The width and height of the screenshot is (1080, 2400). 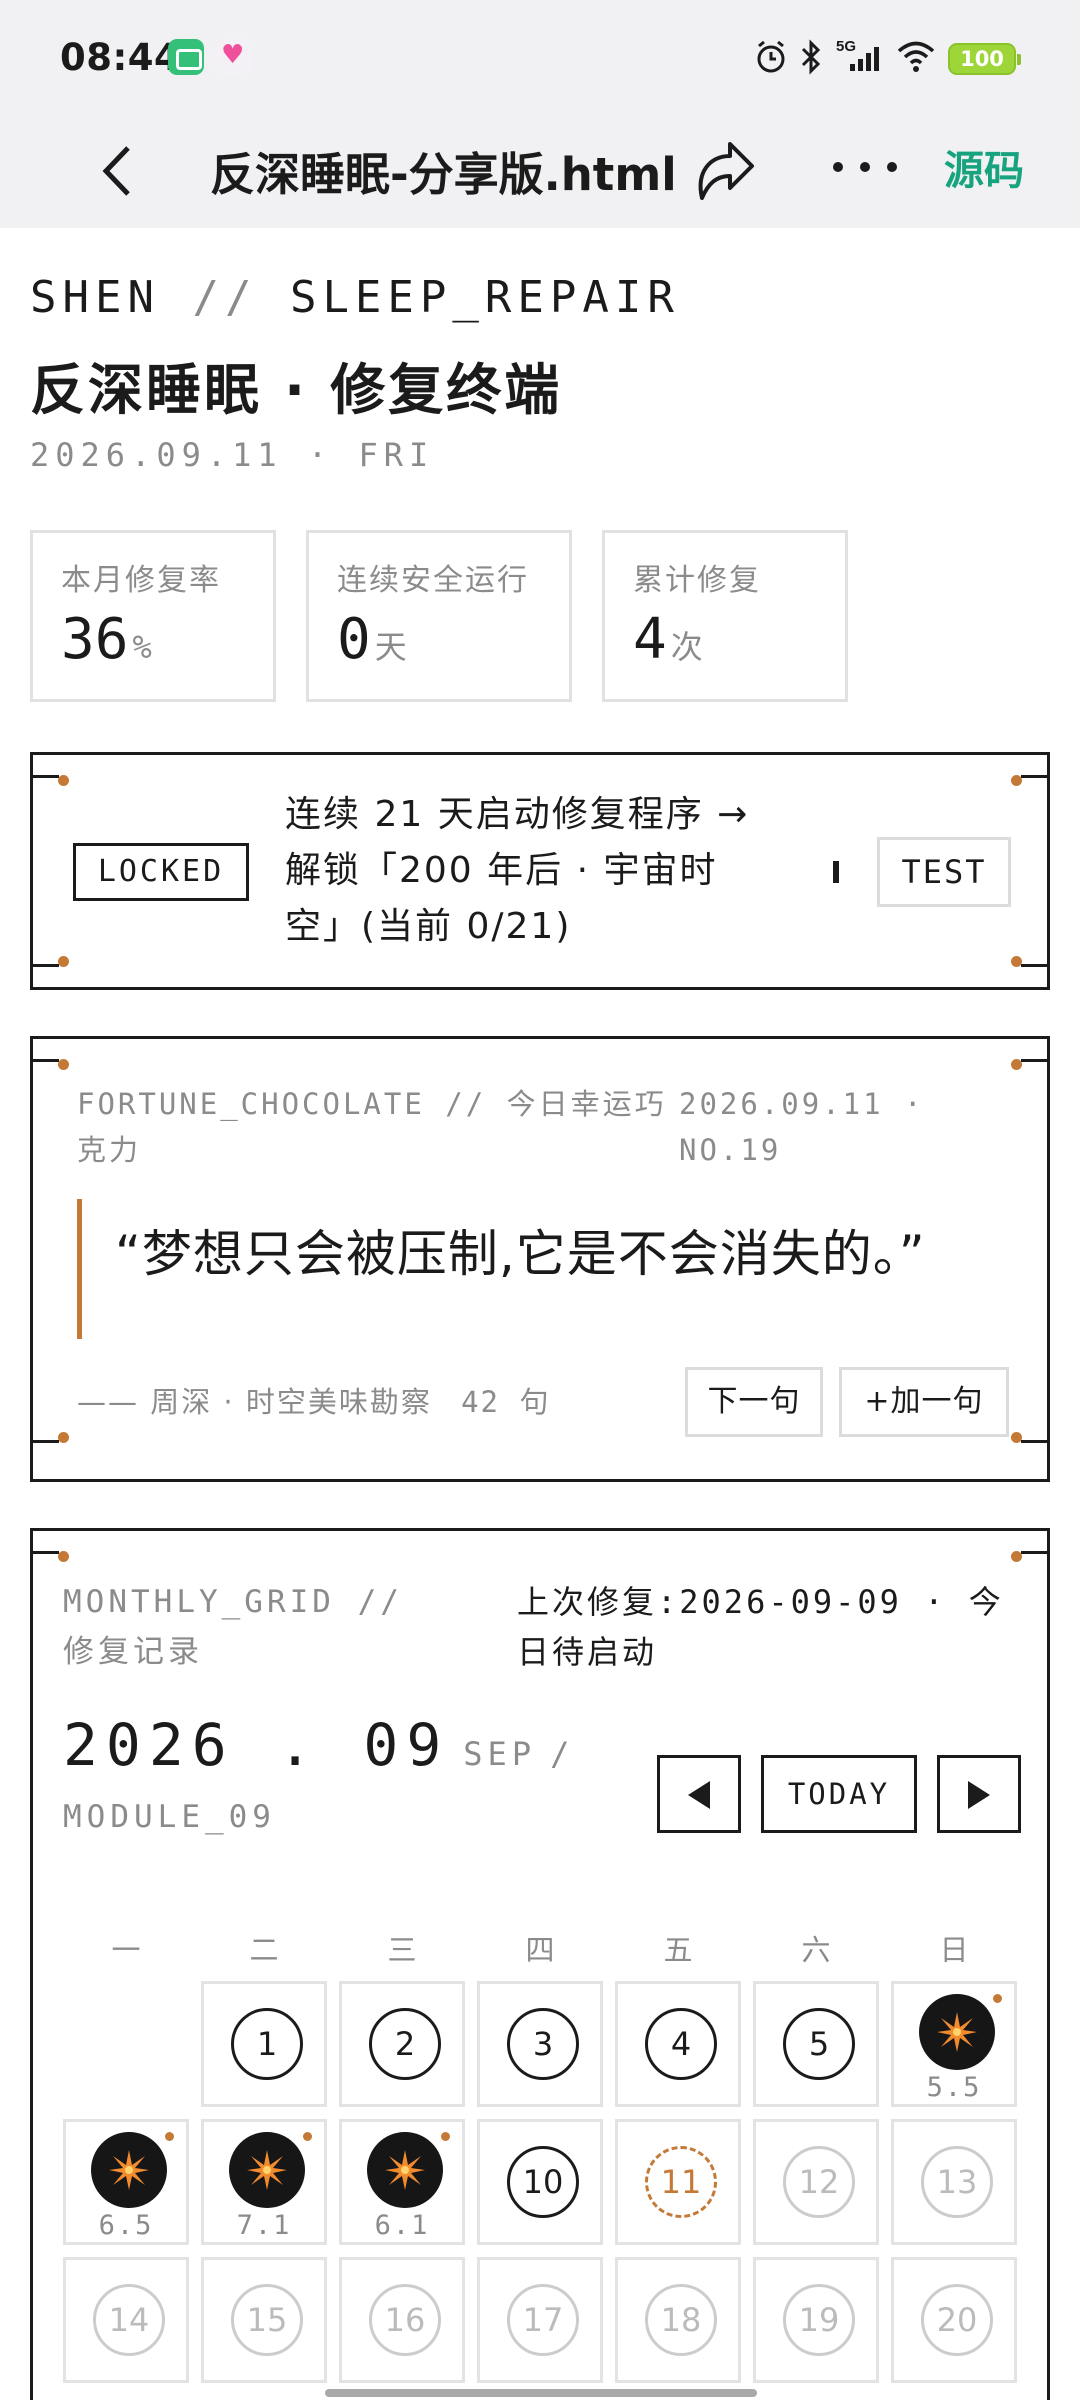 What do you see at coordinates (725, 616) in the screenshot?
I see `stat-card-total-repairs: 累计修复 4次` at bounding box center [725, 616].